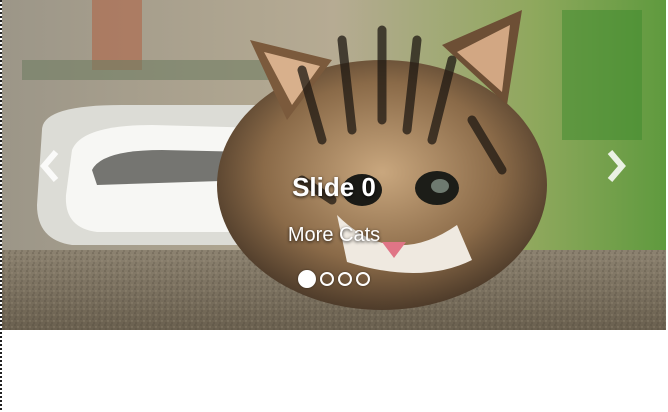 The width and height of the screenshot is (668, 412). I want to click on slide-caption-subtitle: More Cats, so click(334, 235).